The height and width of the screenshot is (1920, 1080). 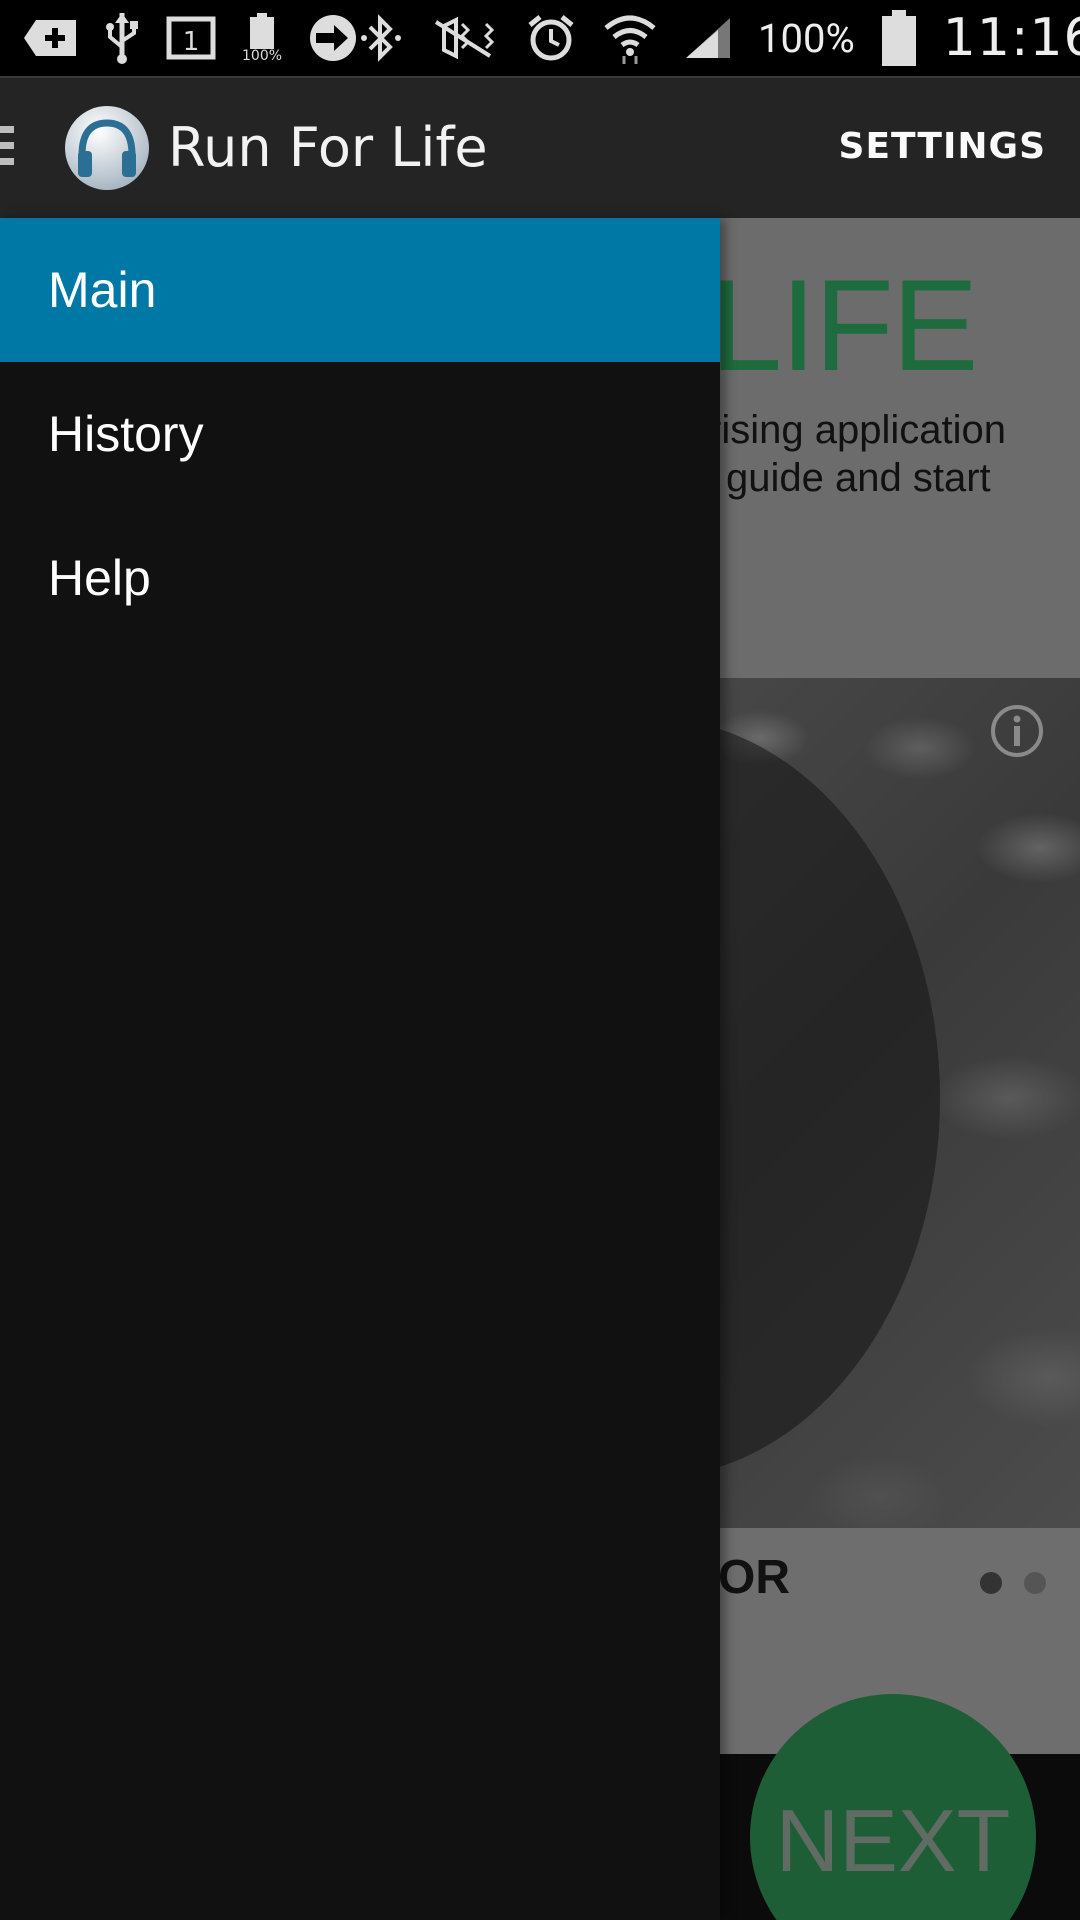 I want to click on info-icon, so click(x=1017, y=731).